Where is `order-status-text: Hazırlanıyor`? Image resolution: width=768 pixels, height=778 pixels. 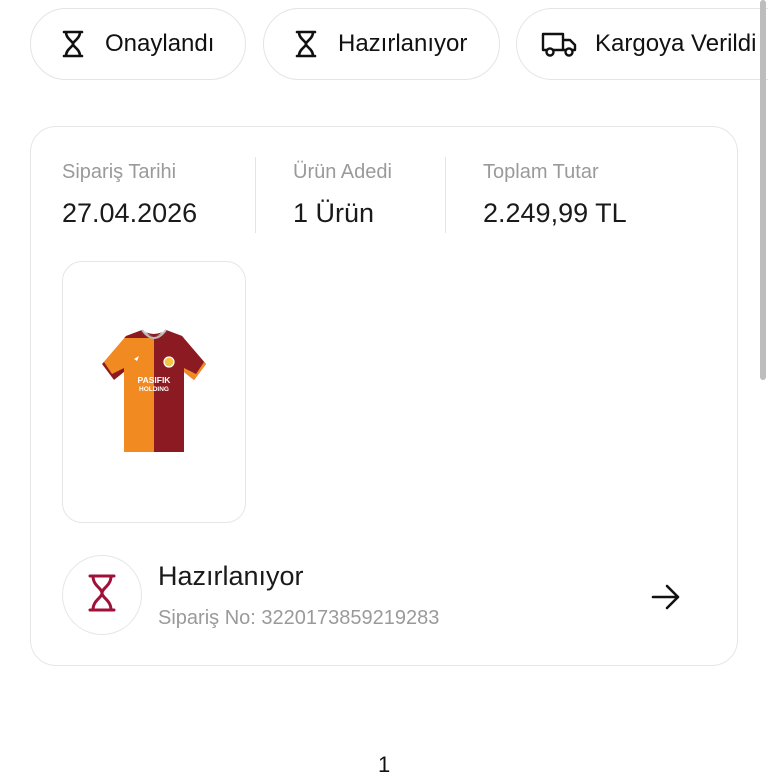 order-status-text: Hazırlanıyor is located at coordinates (231, 576).